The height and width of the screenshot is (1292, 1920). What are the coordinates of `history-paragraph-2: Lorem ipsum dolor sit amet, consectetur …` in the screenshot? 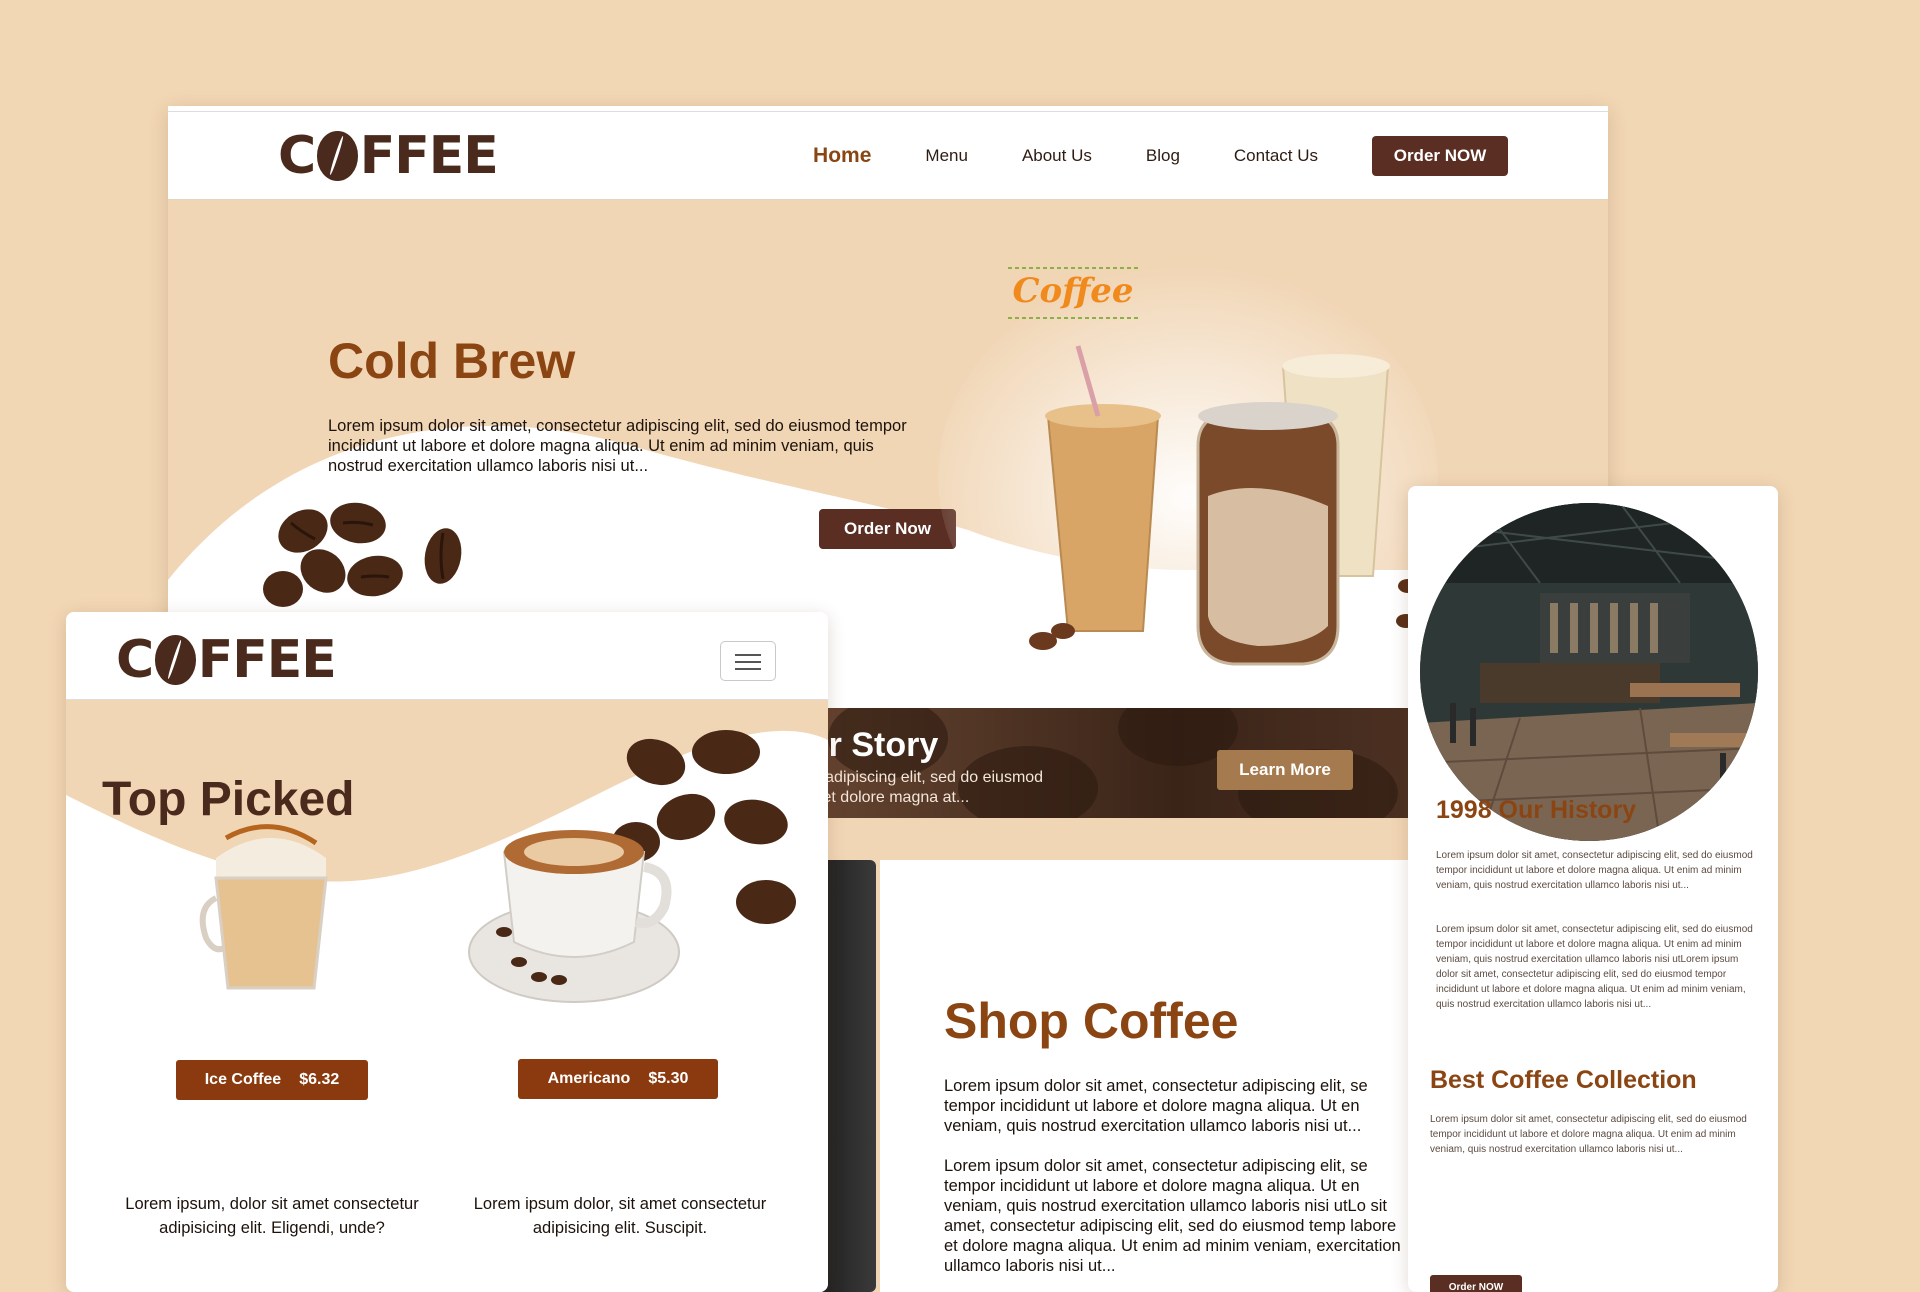 It's located at (1594, 967).